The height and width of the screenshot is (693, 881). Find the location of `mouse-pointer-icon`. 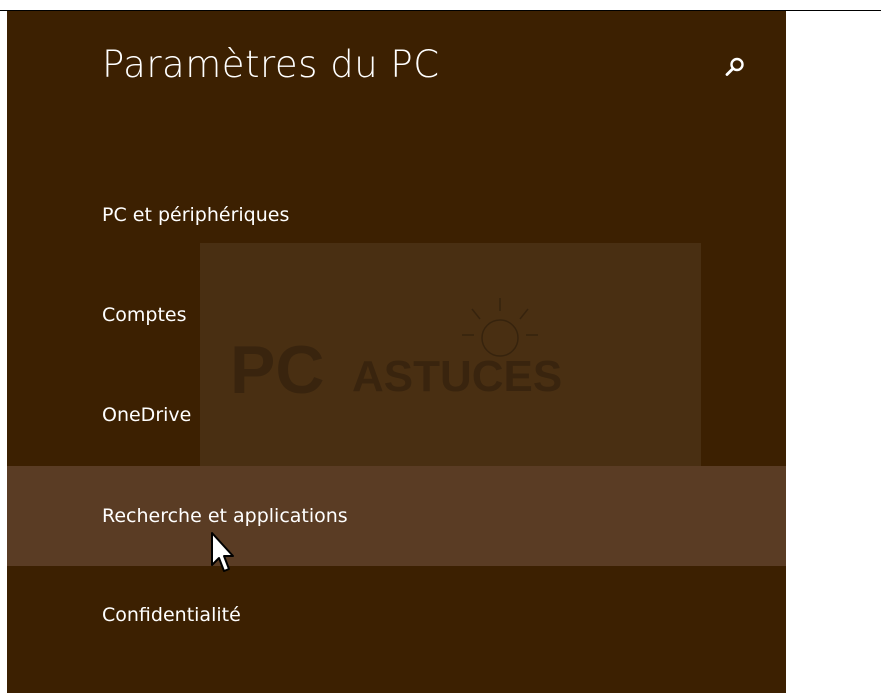

mouse-pointer-icon is located at coordinates (223, 554).